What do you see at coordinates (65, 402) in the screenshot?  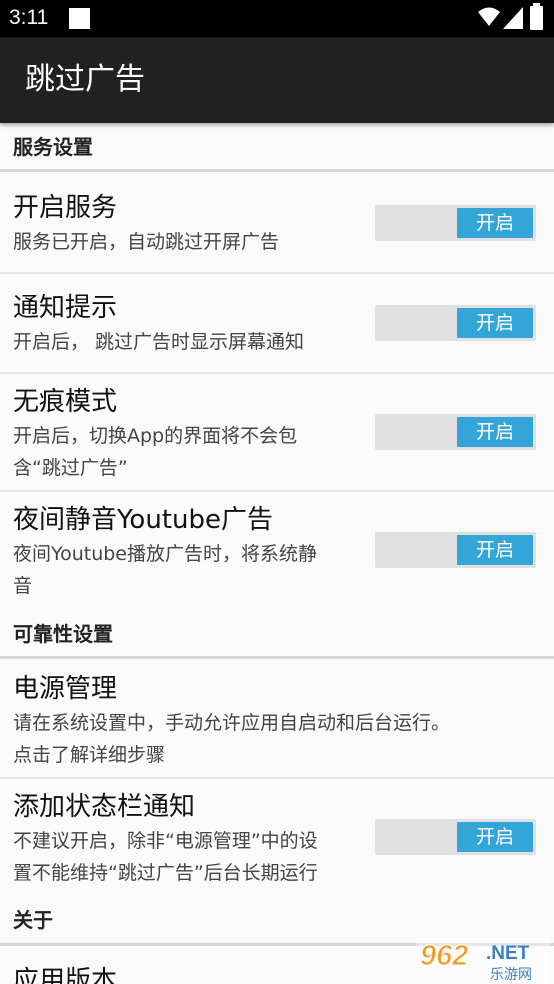 I see `pref-title: 无痕模式` at bounding box center [65, 402].